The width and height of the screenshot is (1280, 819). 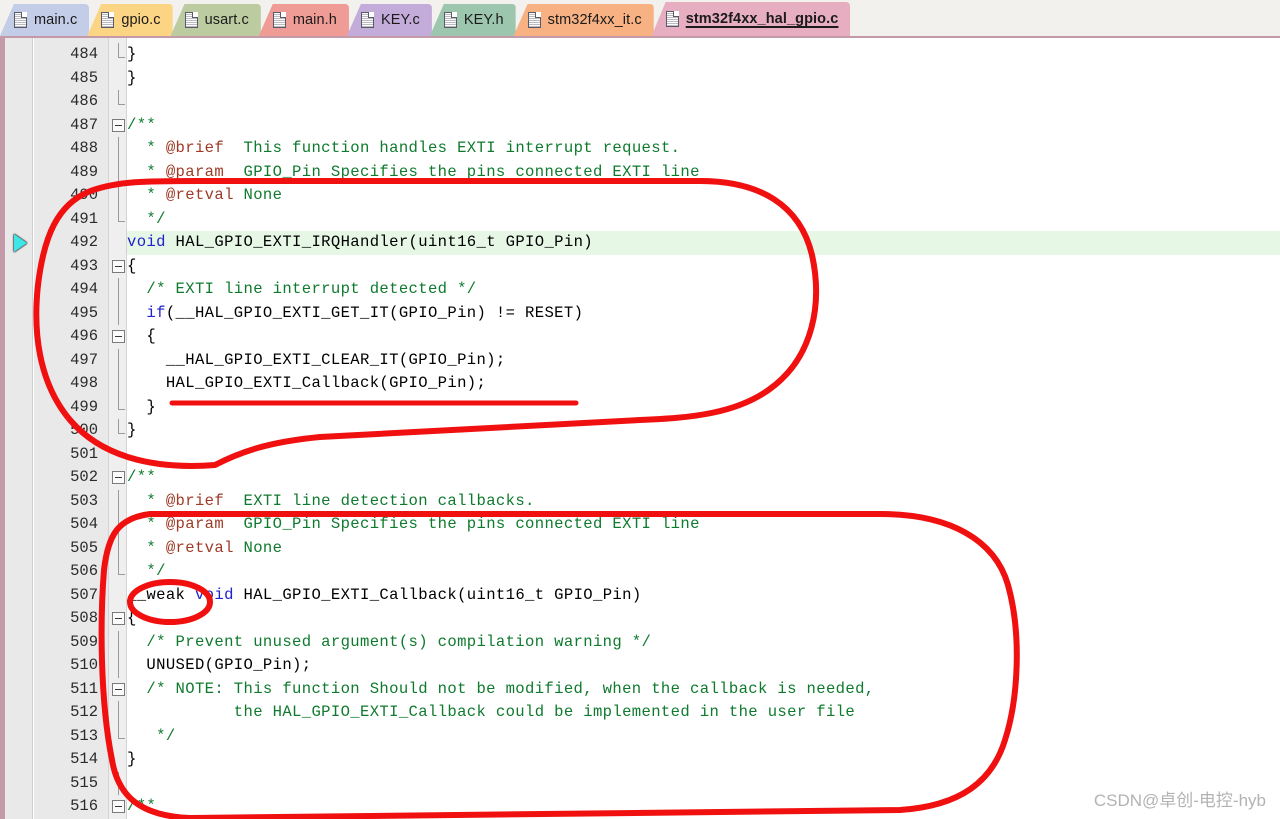 I want to click on line-number: 493, so click(x=84, y=265).